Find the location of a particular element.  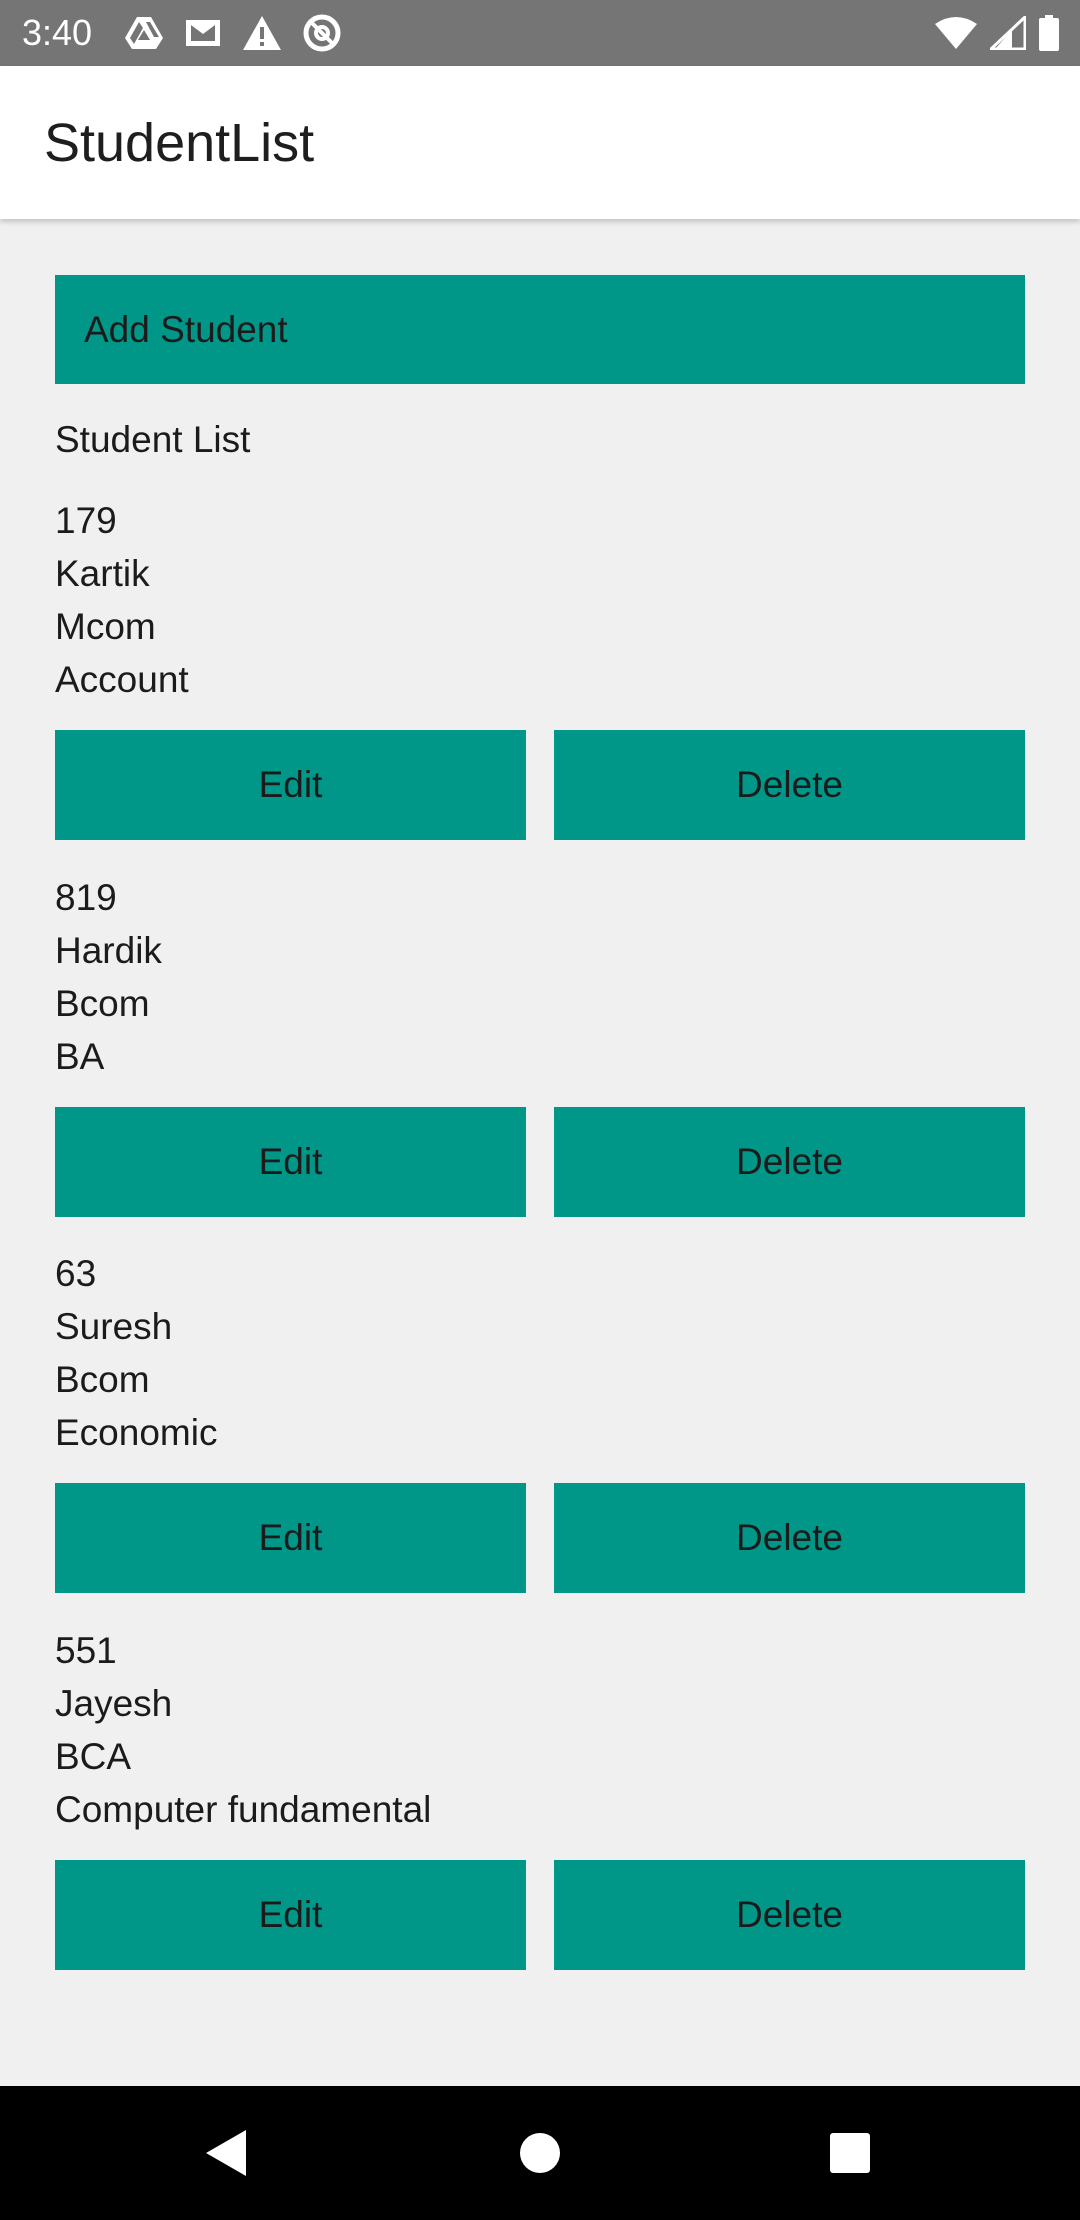

student-name: Kartik is located at coordinates (102, 573).